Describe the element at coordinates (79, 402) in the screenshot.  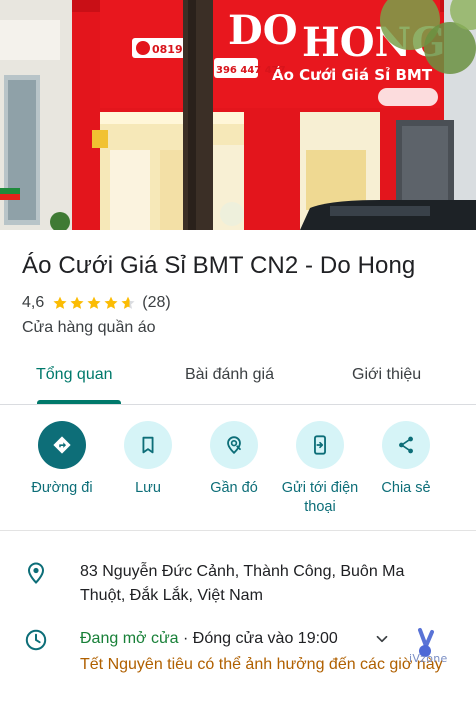
I see `active-tab-indicator` at that location.